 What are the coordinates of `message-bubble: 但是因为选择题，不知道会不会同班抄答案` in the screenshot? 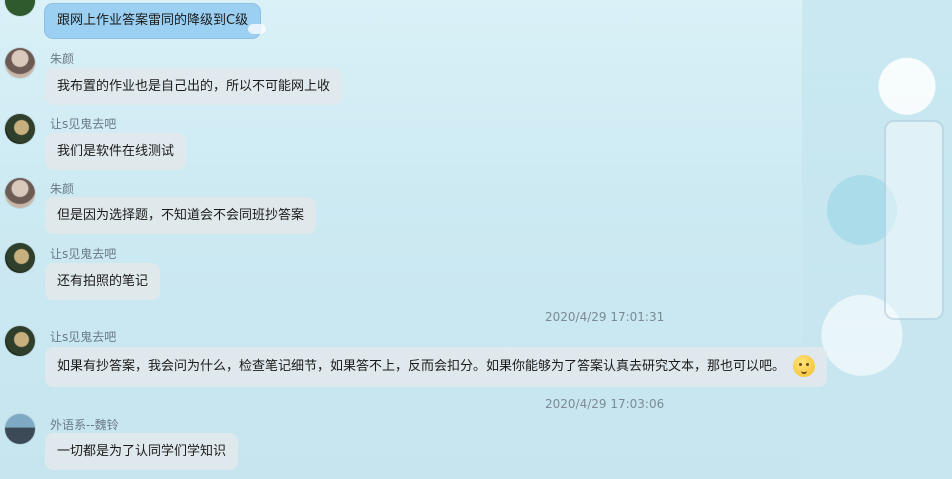 It's located at (181, 215).